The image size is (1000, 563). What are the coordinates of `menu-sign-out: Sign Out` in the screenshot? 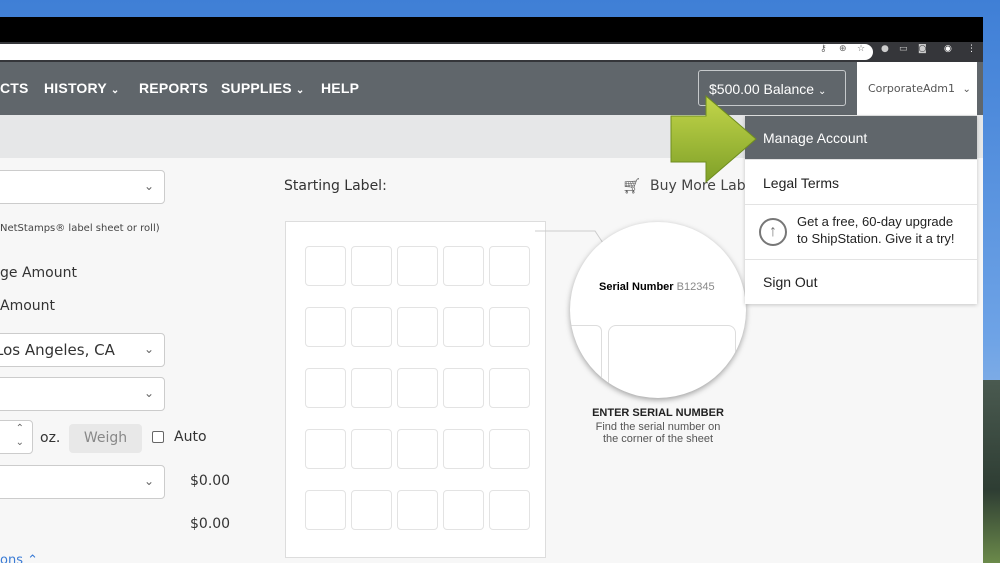 It's located at (861, 282).